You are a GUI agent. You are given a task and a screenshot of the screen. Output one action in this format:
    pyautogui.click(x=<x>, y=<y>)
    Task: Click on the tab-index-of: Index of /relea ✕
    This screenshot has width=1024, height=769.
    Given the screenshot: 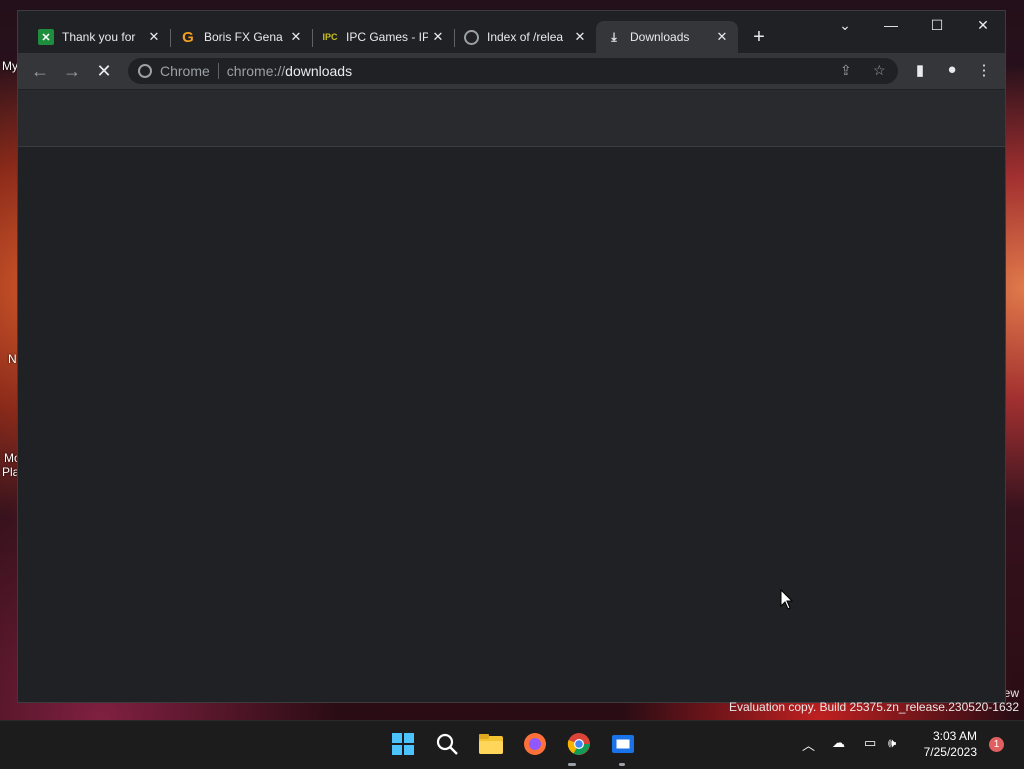 What is the action you would take?
    pyautogui.click(x=525, y=37)
    